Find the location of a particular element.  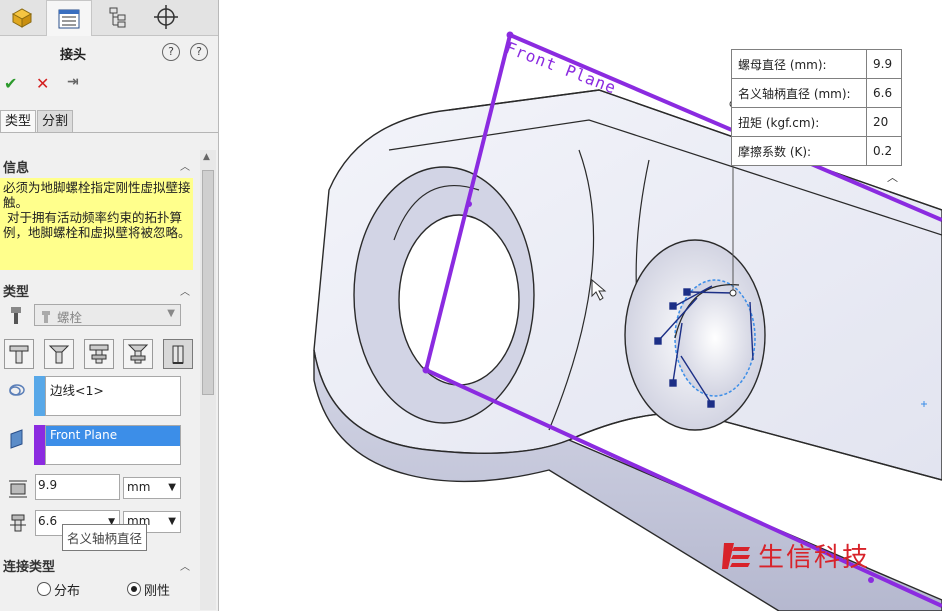

table-row: 螺母直径 (mm): 9.9 is located at coordinates (816, 64).